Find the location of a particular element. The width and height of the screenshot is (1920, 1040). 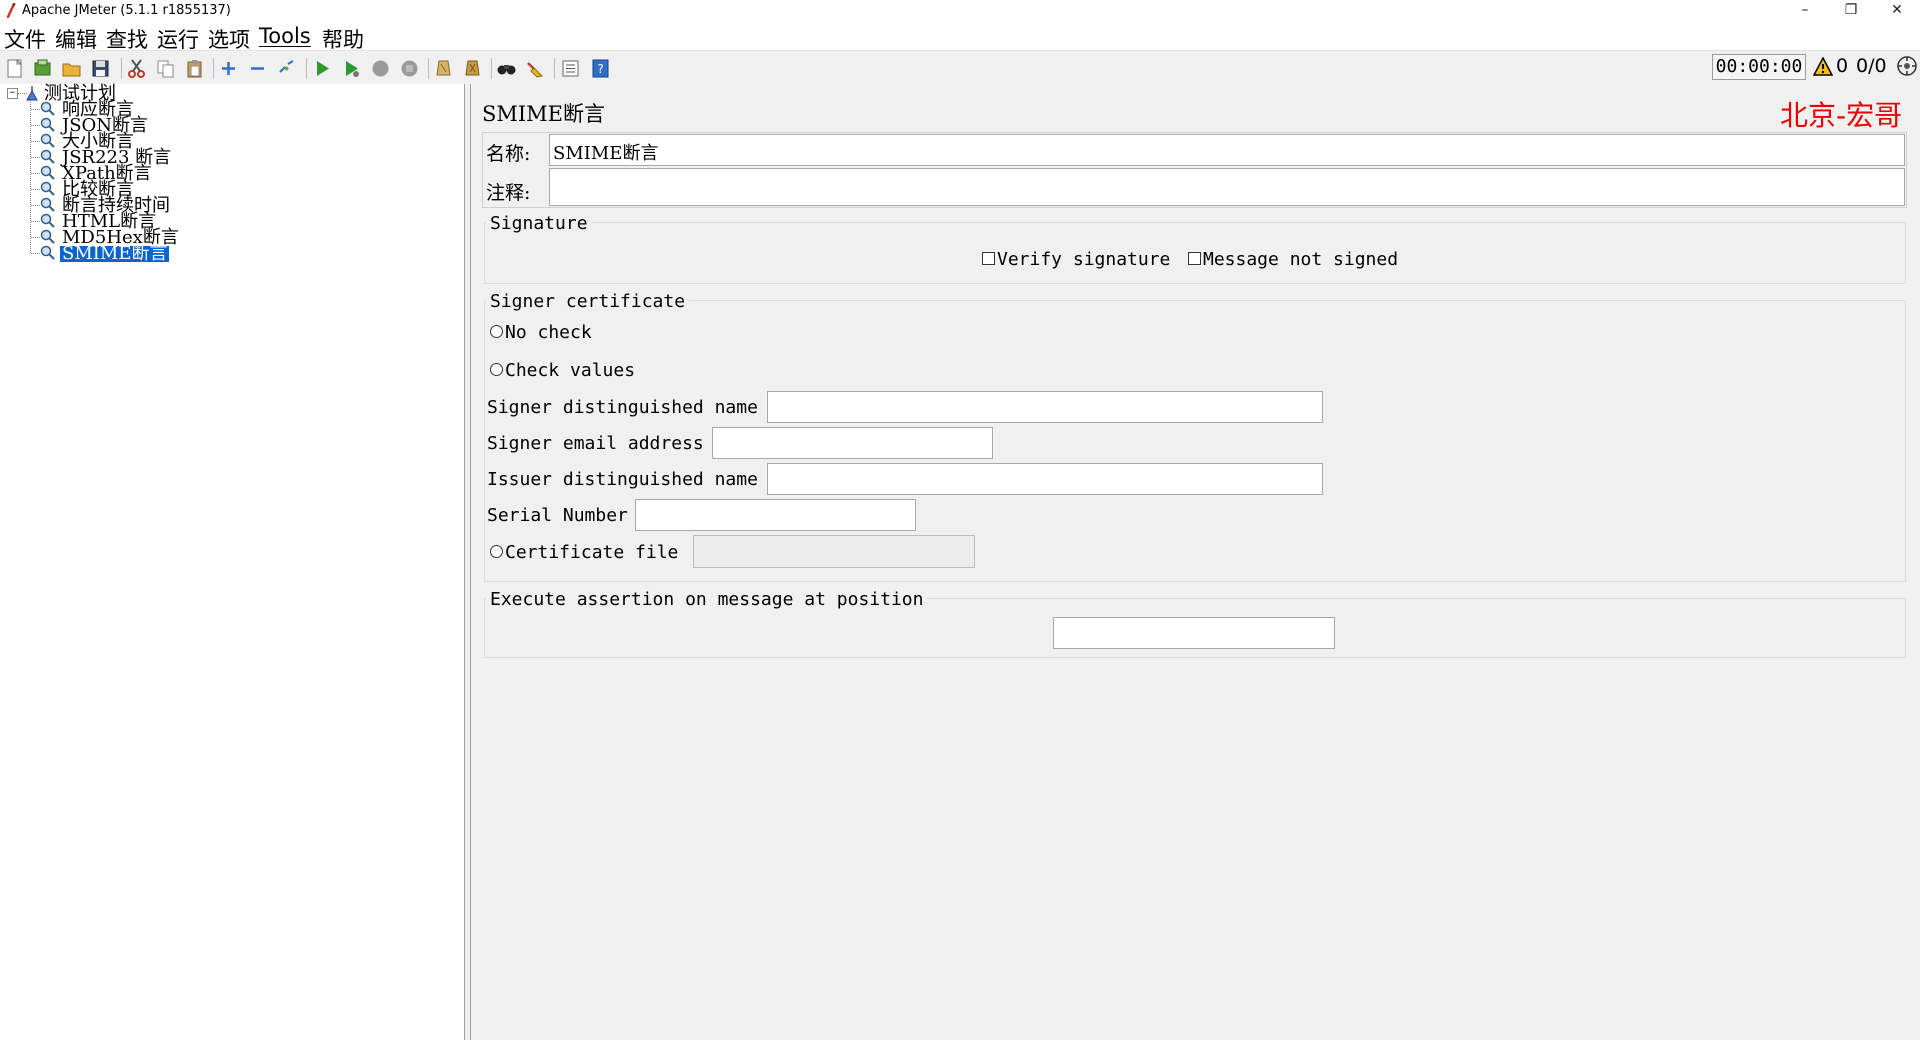

verify-signature-checkbox: Verify signature is located at coordinates (1076, 259).